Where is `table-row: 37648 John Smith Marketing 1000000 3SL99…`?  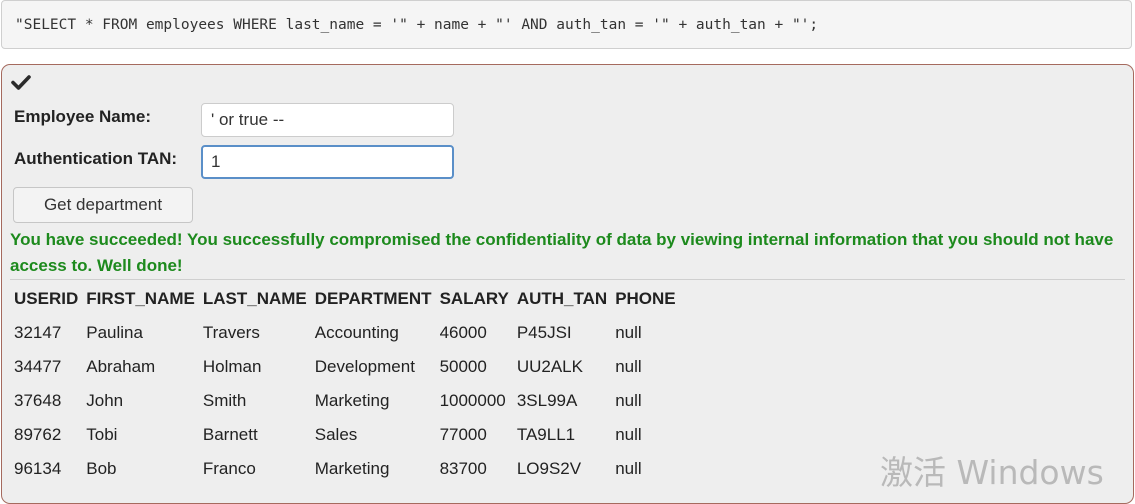 table-row: 37648 John Smith Marketing 1000000 3SL99… is located at coordinates (345, 401).